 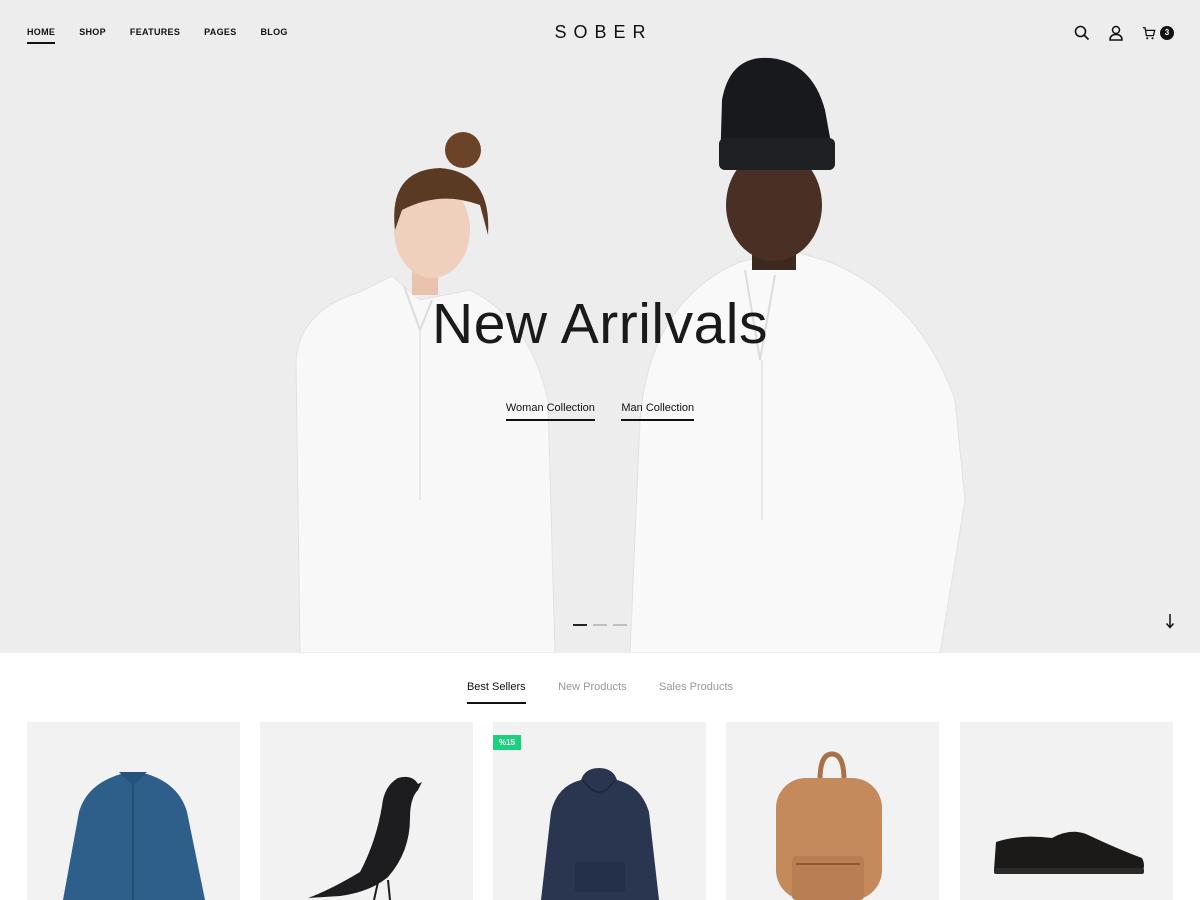 I want to click on hero-links: Woman Collection Man Collection, so click(x=600, y=409).